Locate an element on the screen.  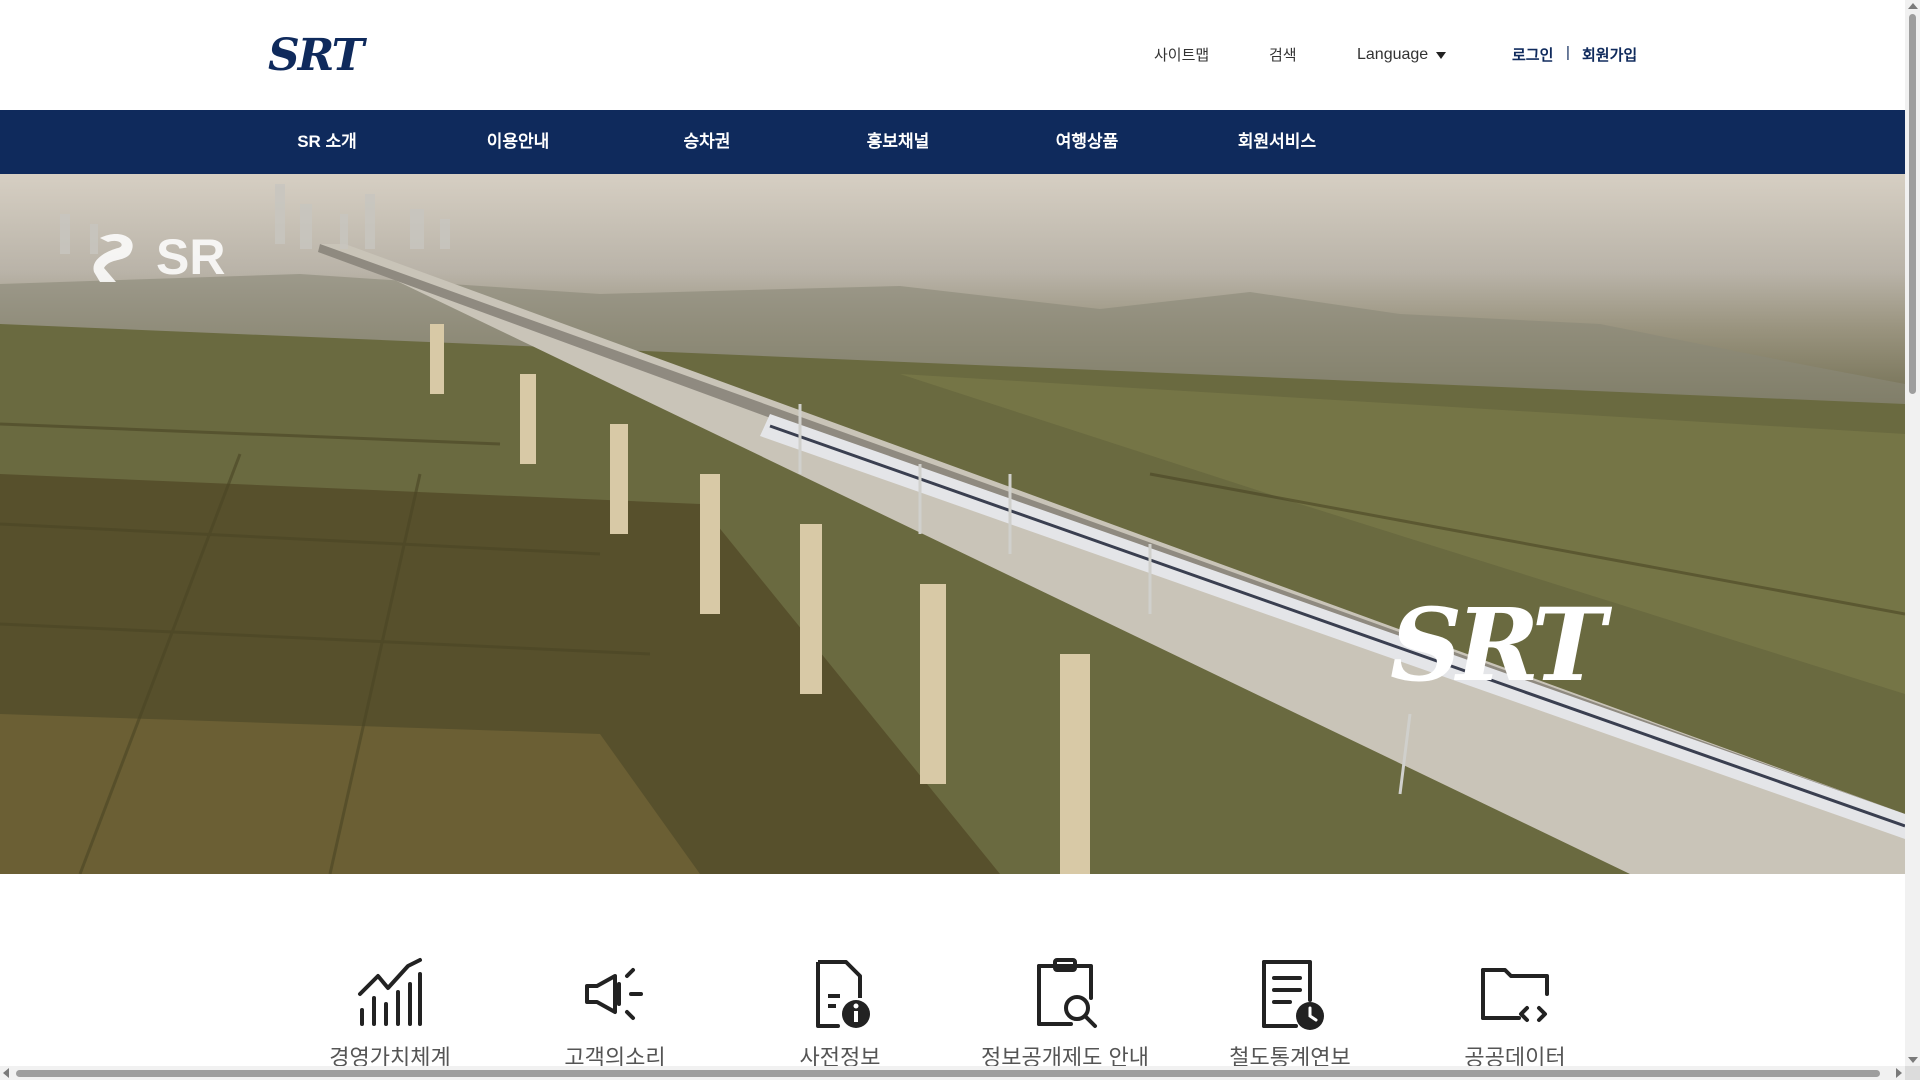
join-link: 회원가입 is located at coordinates (1609, 54).